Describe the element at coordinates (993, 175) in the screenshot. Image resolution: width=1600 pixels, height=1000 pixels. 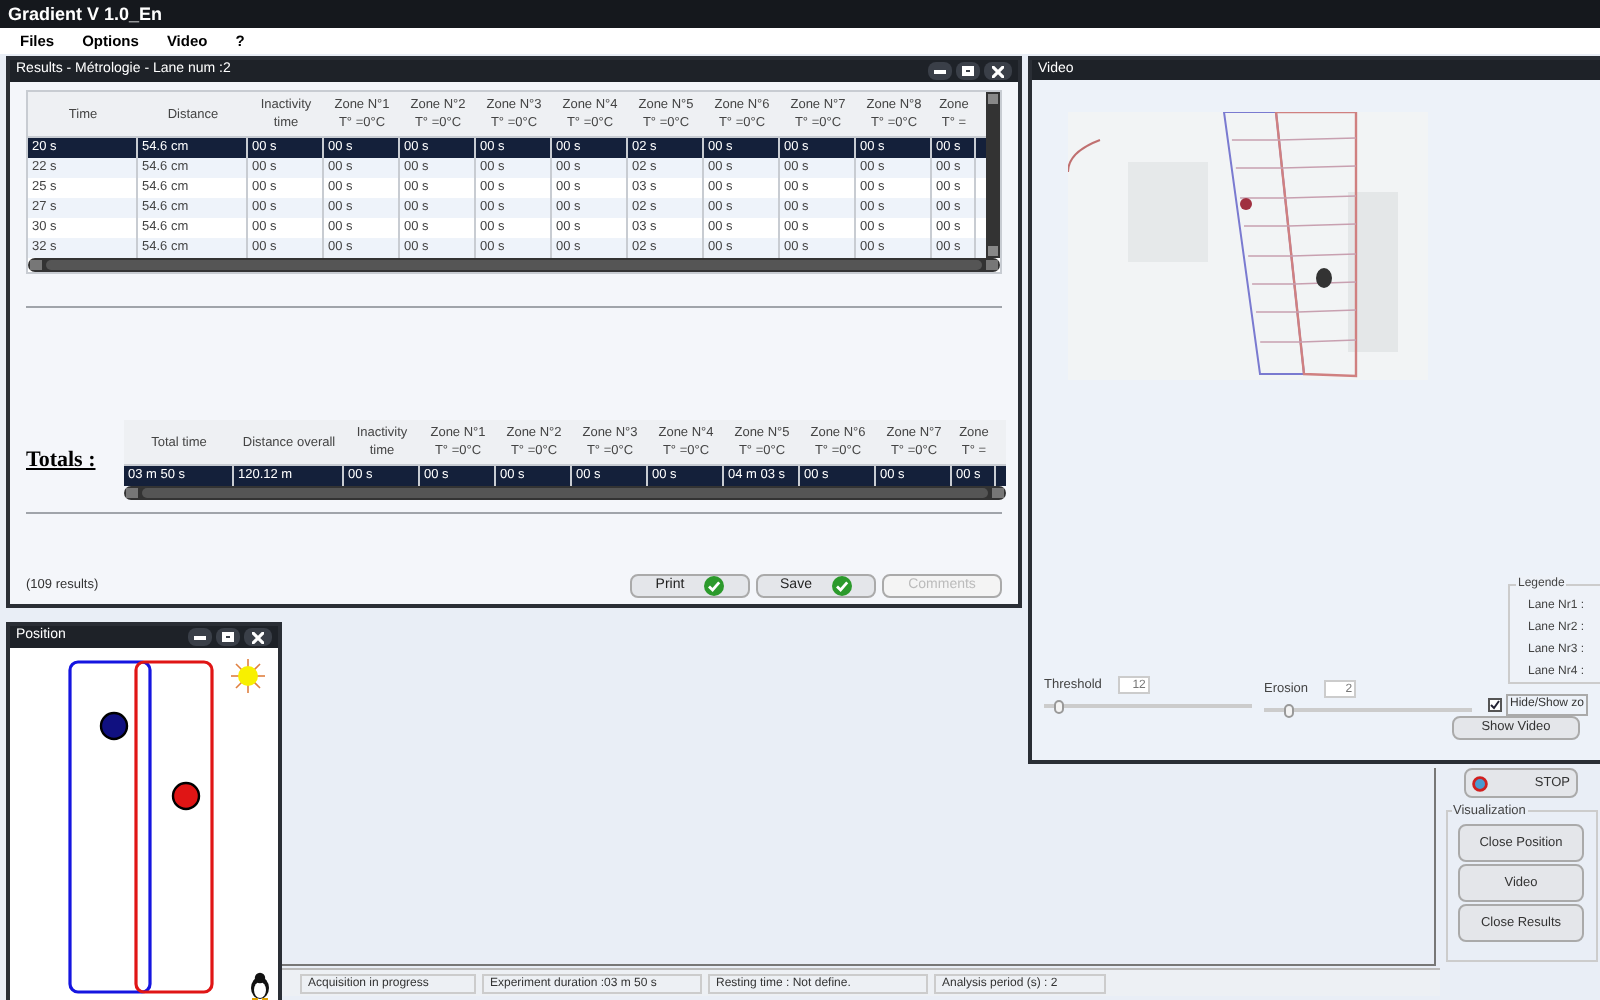
I see `vertical-scrollbar` at that location.